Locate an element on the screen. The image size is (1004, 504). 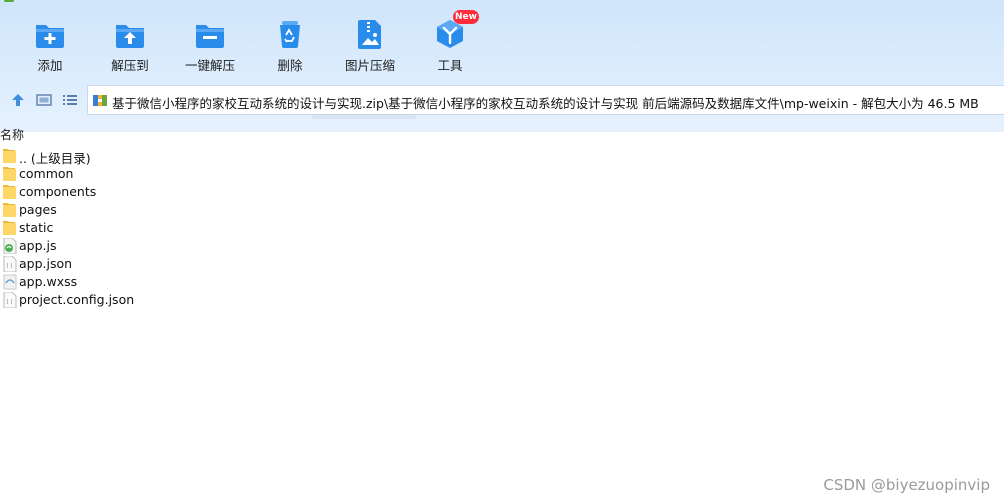
header-scroll-indicator is located at coordinates (364, 117).